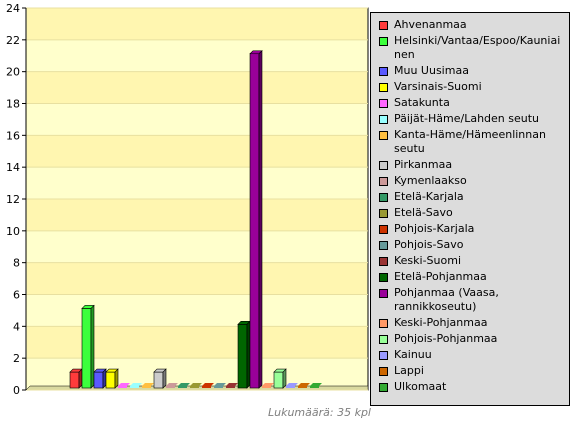 This screenshot has width=579, height=422. I want to click on legend-item: Kymenlaakso, so click(474, 181).